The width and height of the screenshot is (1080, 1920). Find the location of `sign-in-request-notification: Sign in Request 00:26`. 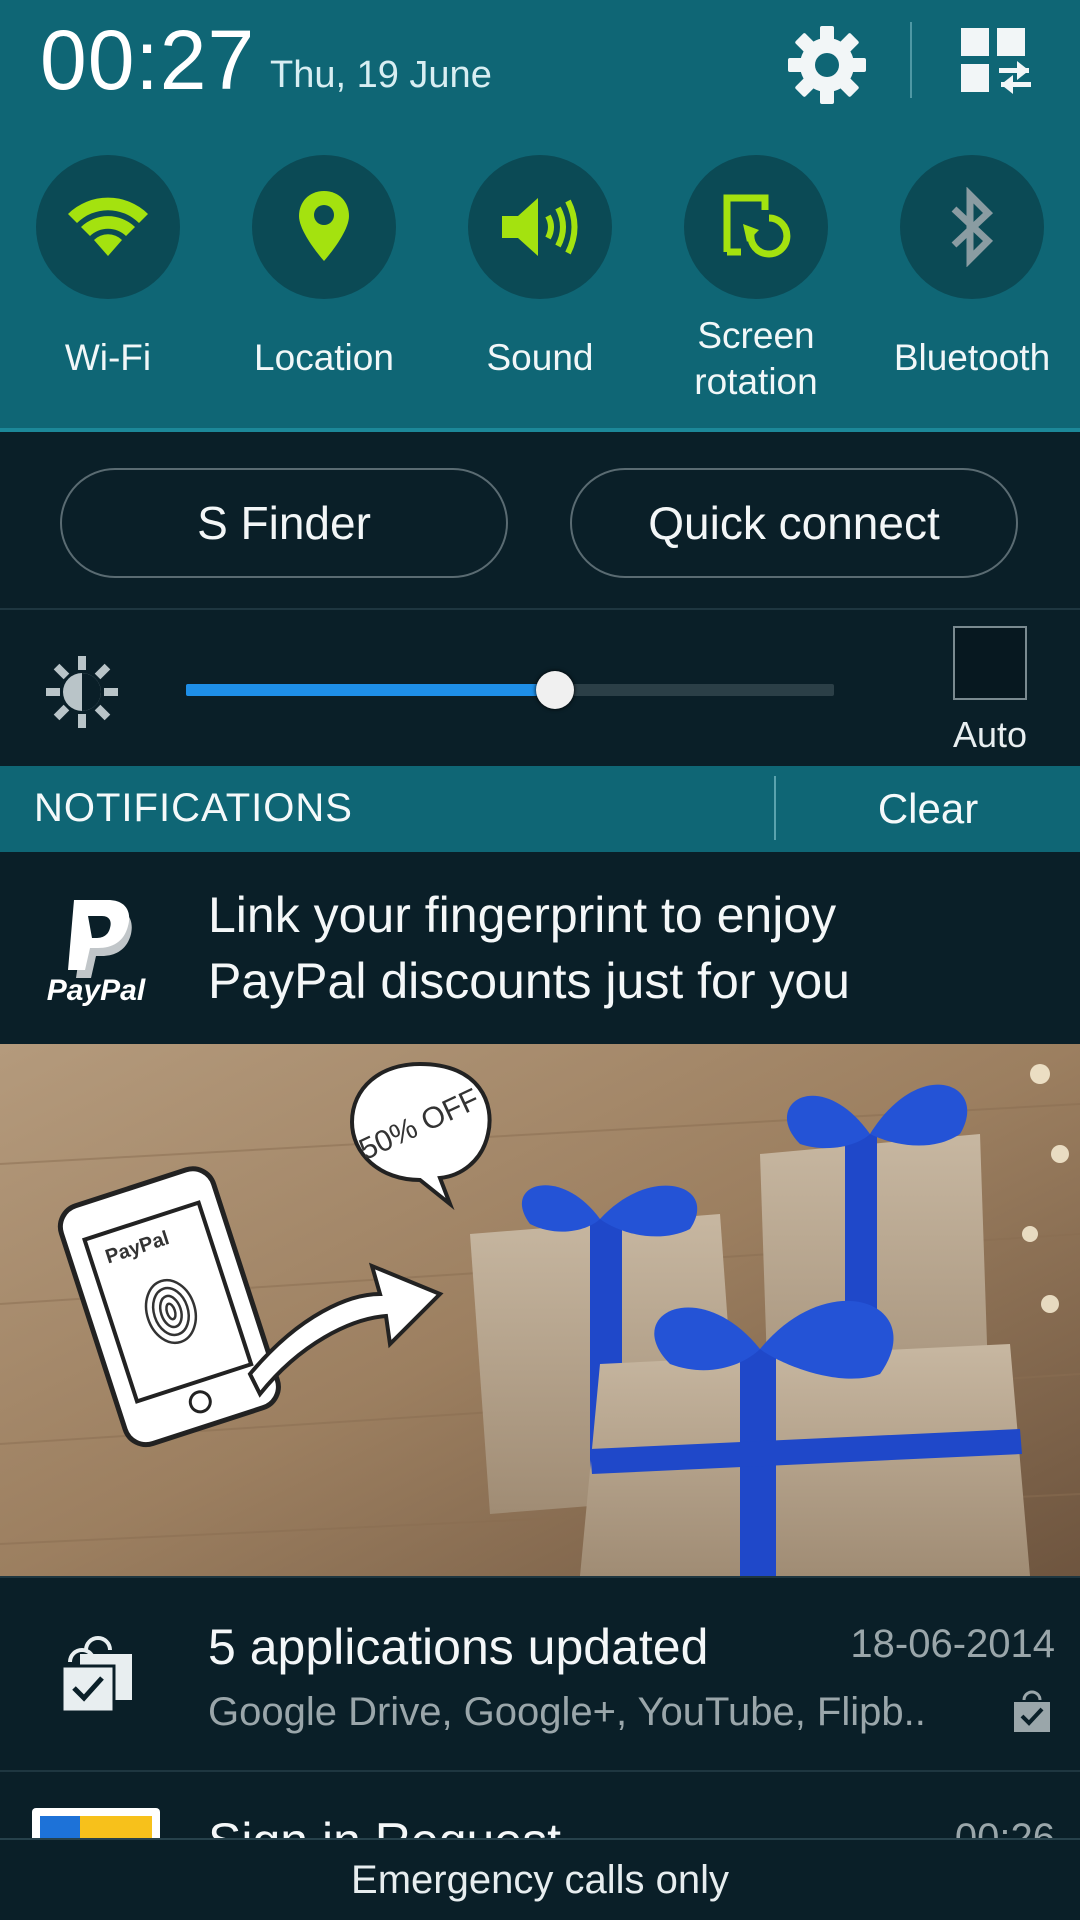

sign-in-request-notification: Sign in Request 00:26 is located at coordinates (540, 1806).